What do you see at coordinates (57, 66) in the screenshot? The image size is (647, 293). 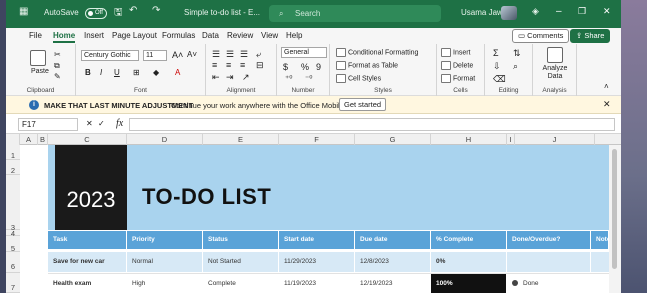 I see `copy-icon: ⧉` at bounding box center [57, 66].